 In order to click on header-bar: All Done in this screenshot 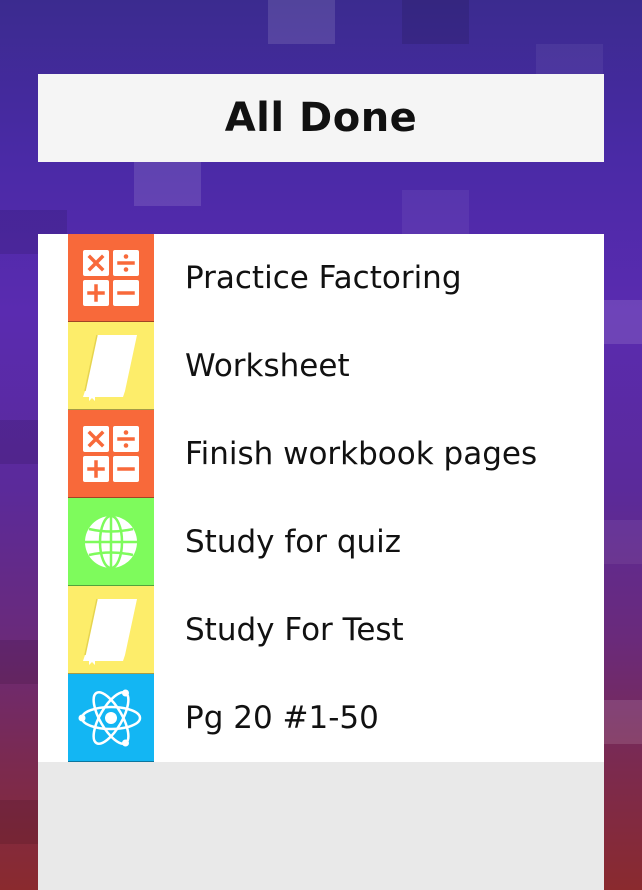, I will do `click(321, 118)`.